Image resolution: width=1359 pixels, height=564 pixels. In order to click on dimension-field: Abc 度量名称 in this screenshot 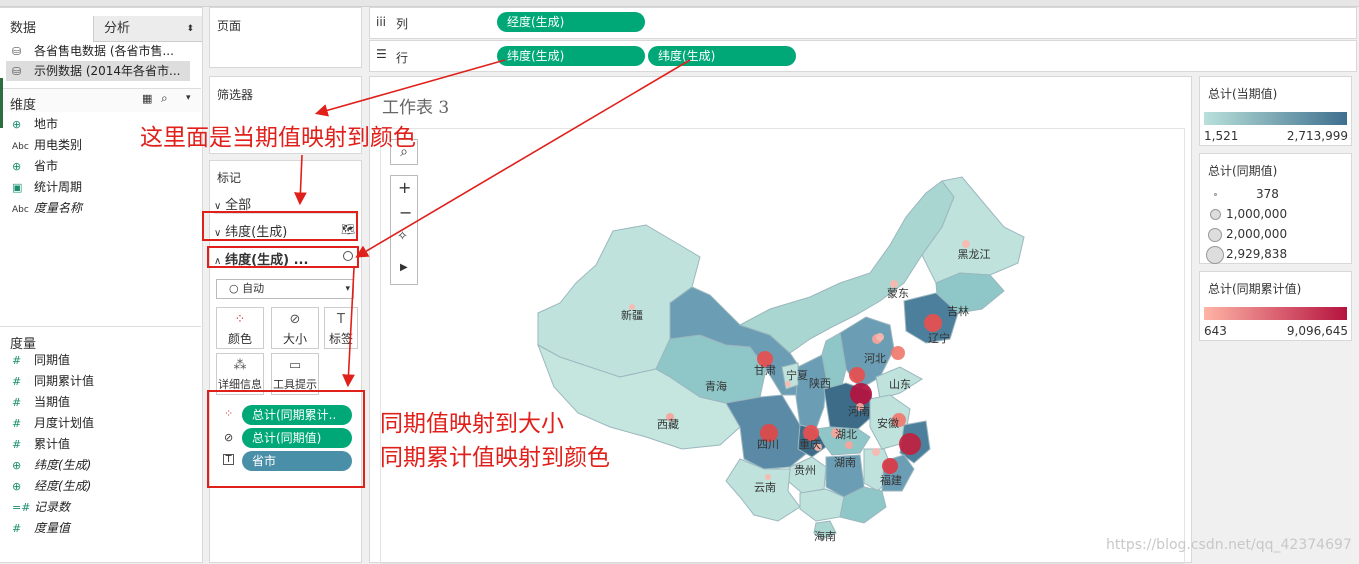, I will do `click(47, 208)`.